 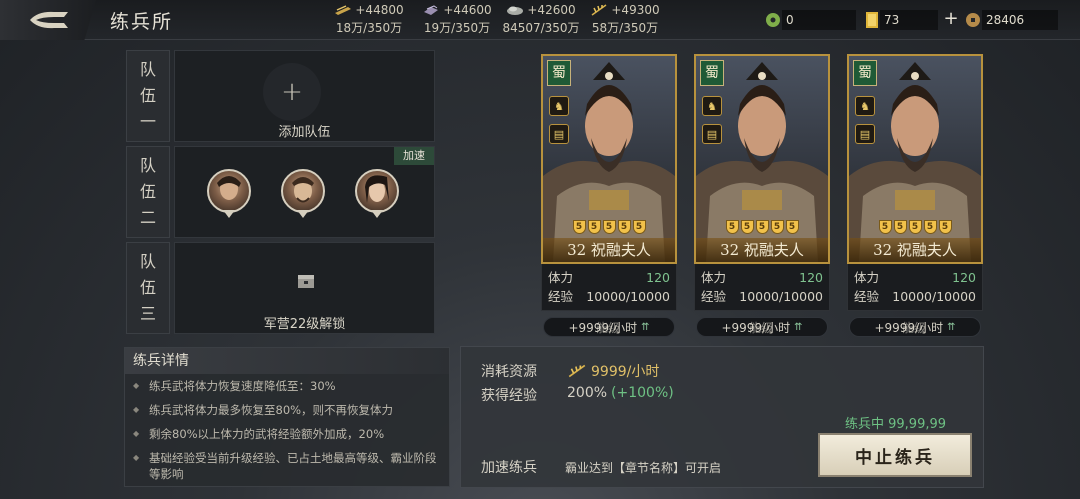 I want to click on copper-currency: 28406, so click(x=1012, y=20).